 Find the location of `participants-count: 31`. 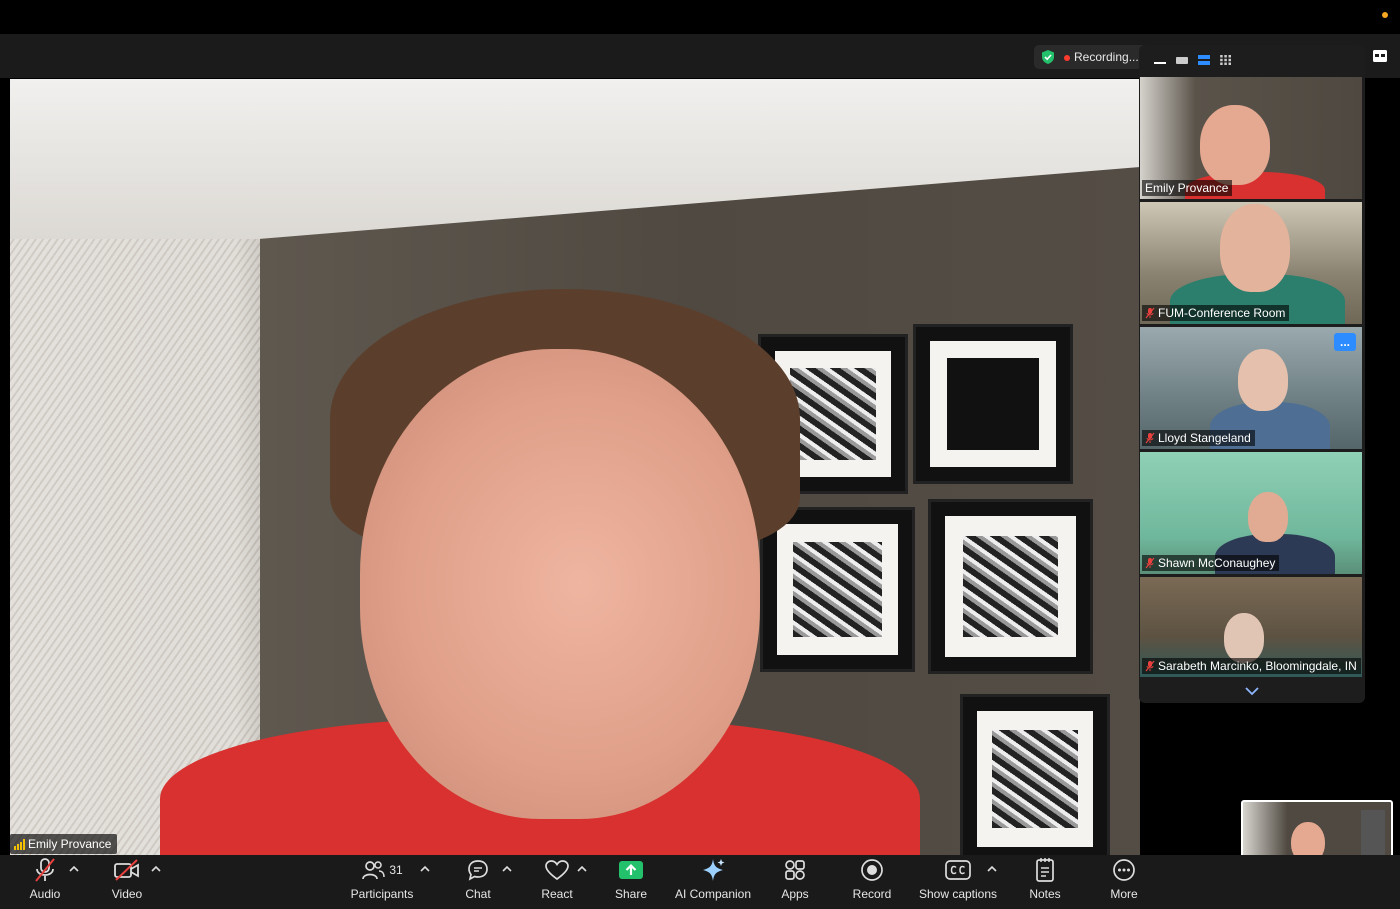

participants-count: 31 is located at coordinates (396, 870).